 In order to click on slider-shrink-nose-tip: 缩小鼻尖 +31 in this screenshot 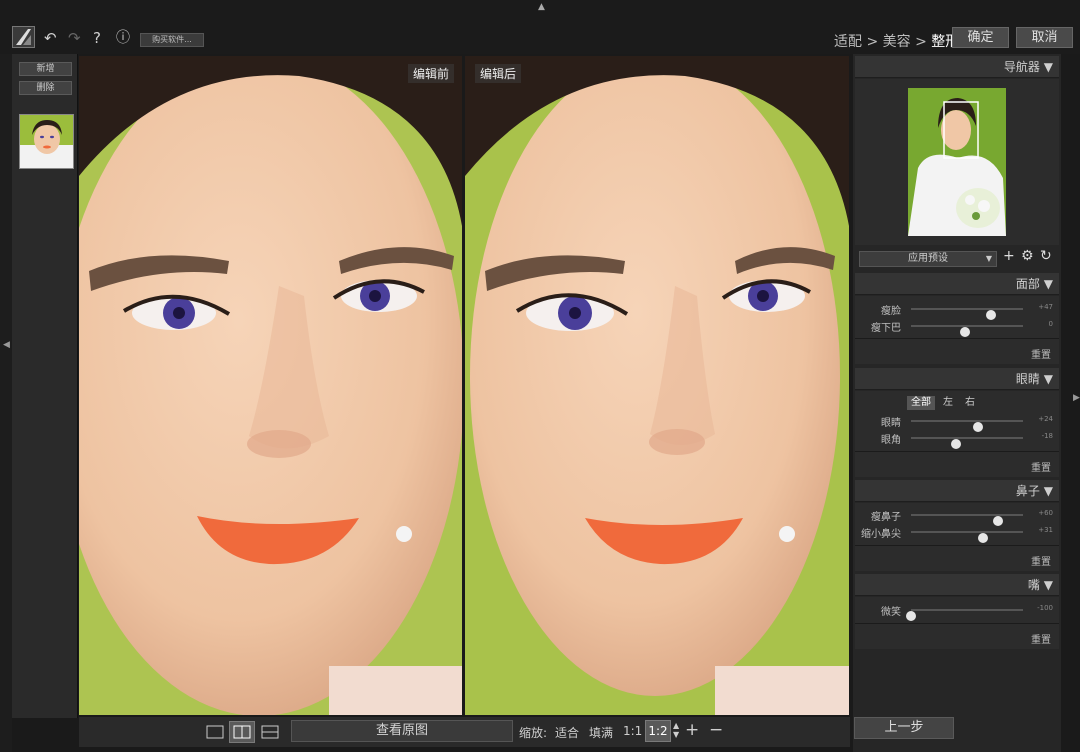, I will do `click(957, 534)`.